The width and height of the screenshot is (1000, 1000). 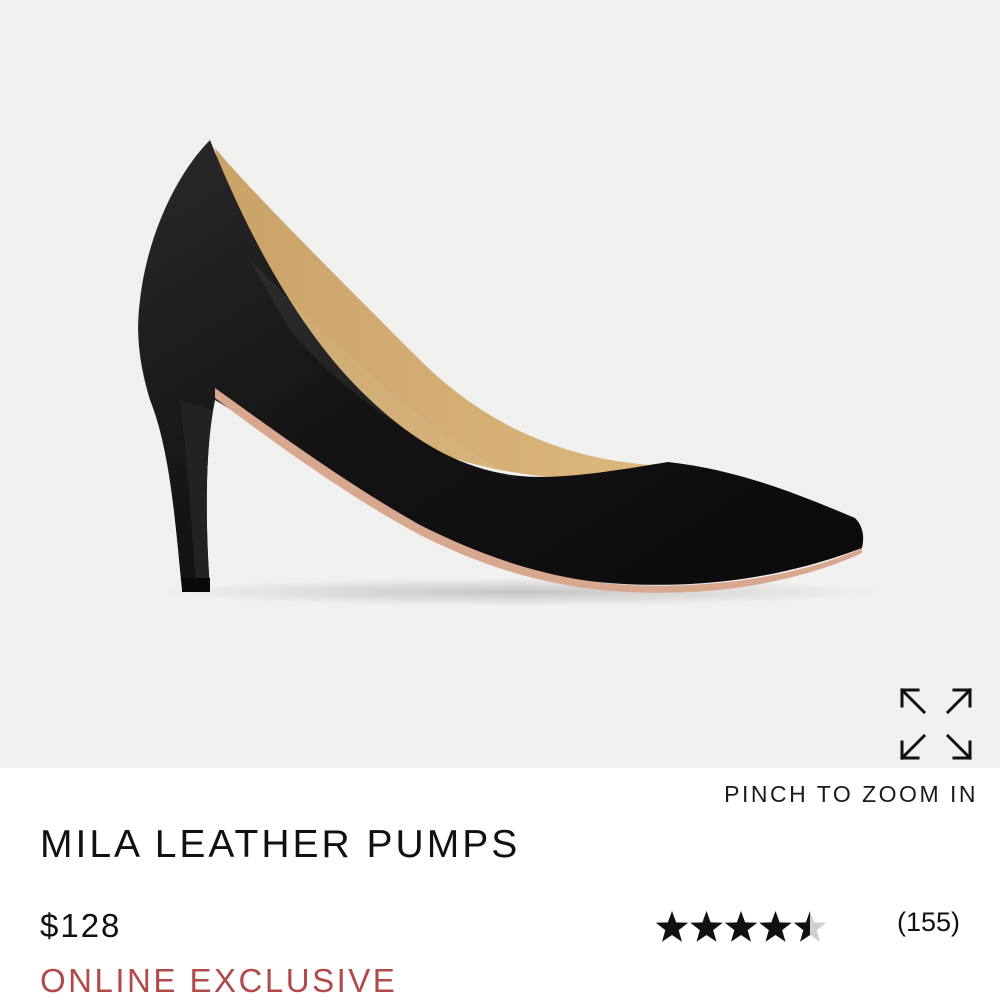 What do you see at coordinates (936, 724) in the screenshot?
I see `expand-arrows-icon` at bounding box center [936, 724].